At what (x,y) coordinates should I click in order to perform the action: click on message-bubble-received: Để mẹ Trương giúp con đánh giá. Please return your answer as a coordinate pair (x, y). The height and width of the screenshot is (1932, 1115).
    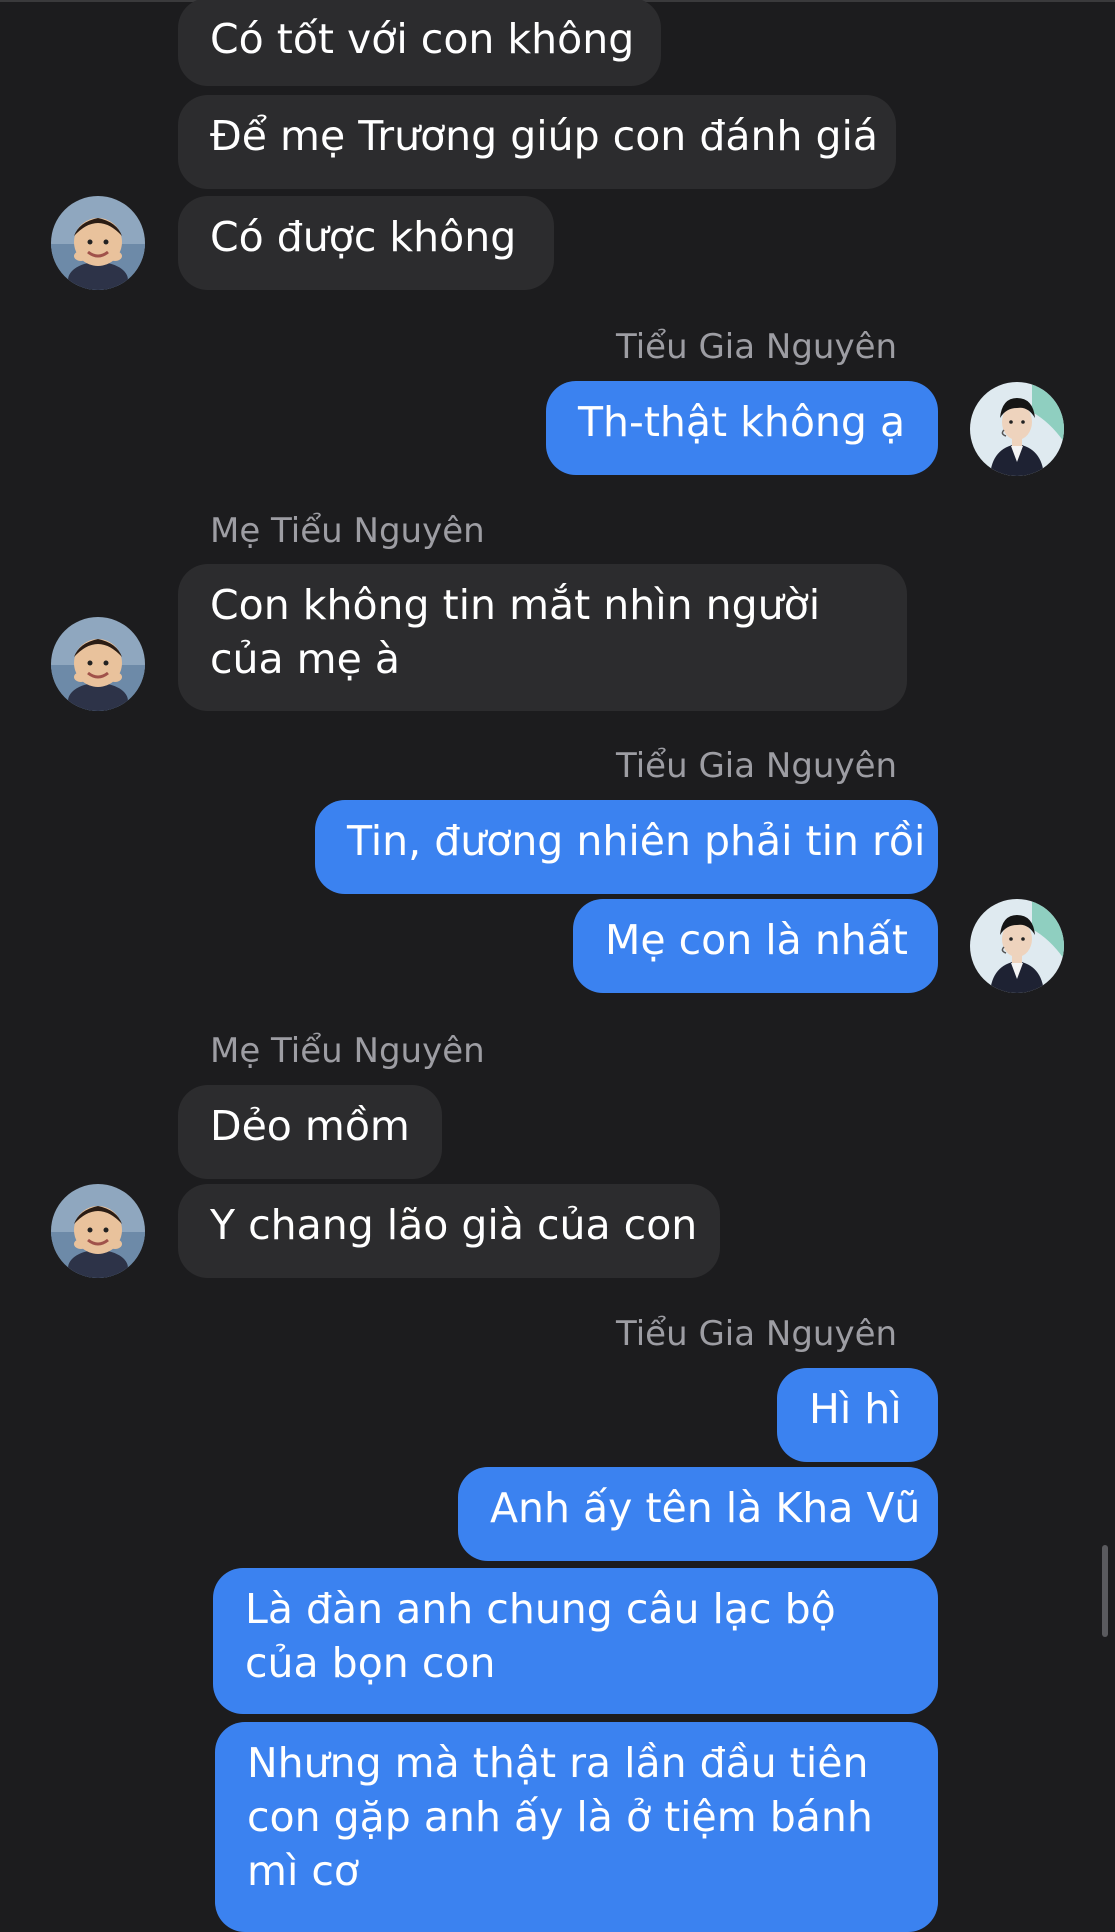
    Looking at the image, I should click on (537, 142).